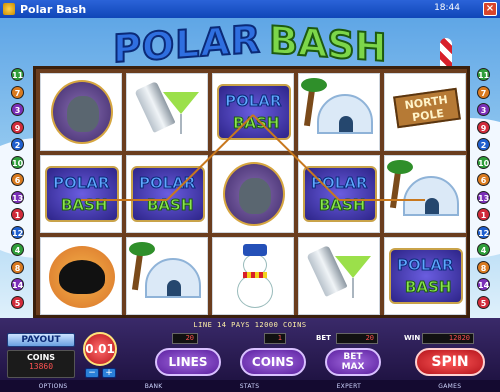  I want to click on line-marker-right: 7, so click(483, 92).